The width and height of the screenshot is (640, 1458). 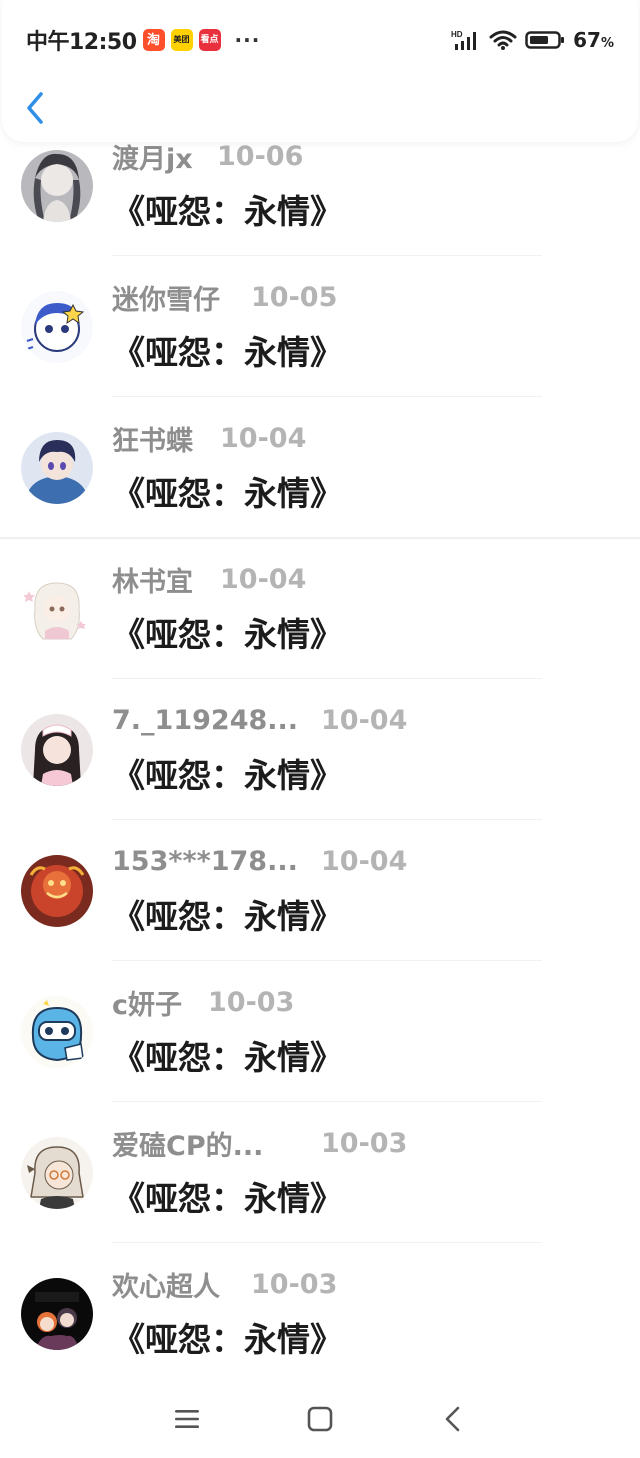 What do you see at coordinates (503, 40) in the screenshot?
I see `wifi-icon` at bounding box center [503, 40].